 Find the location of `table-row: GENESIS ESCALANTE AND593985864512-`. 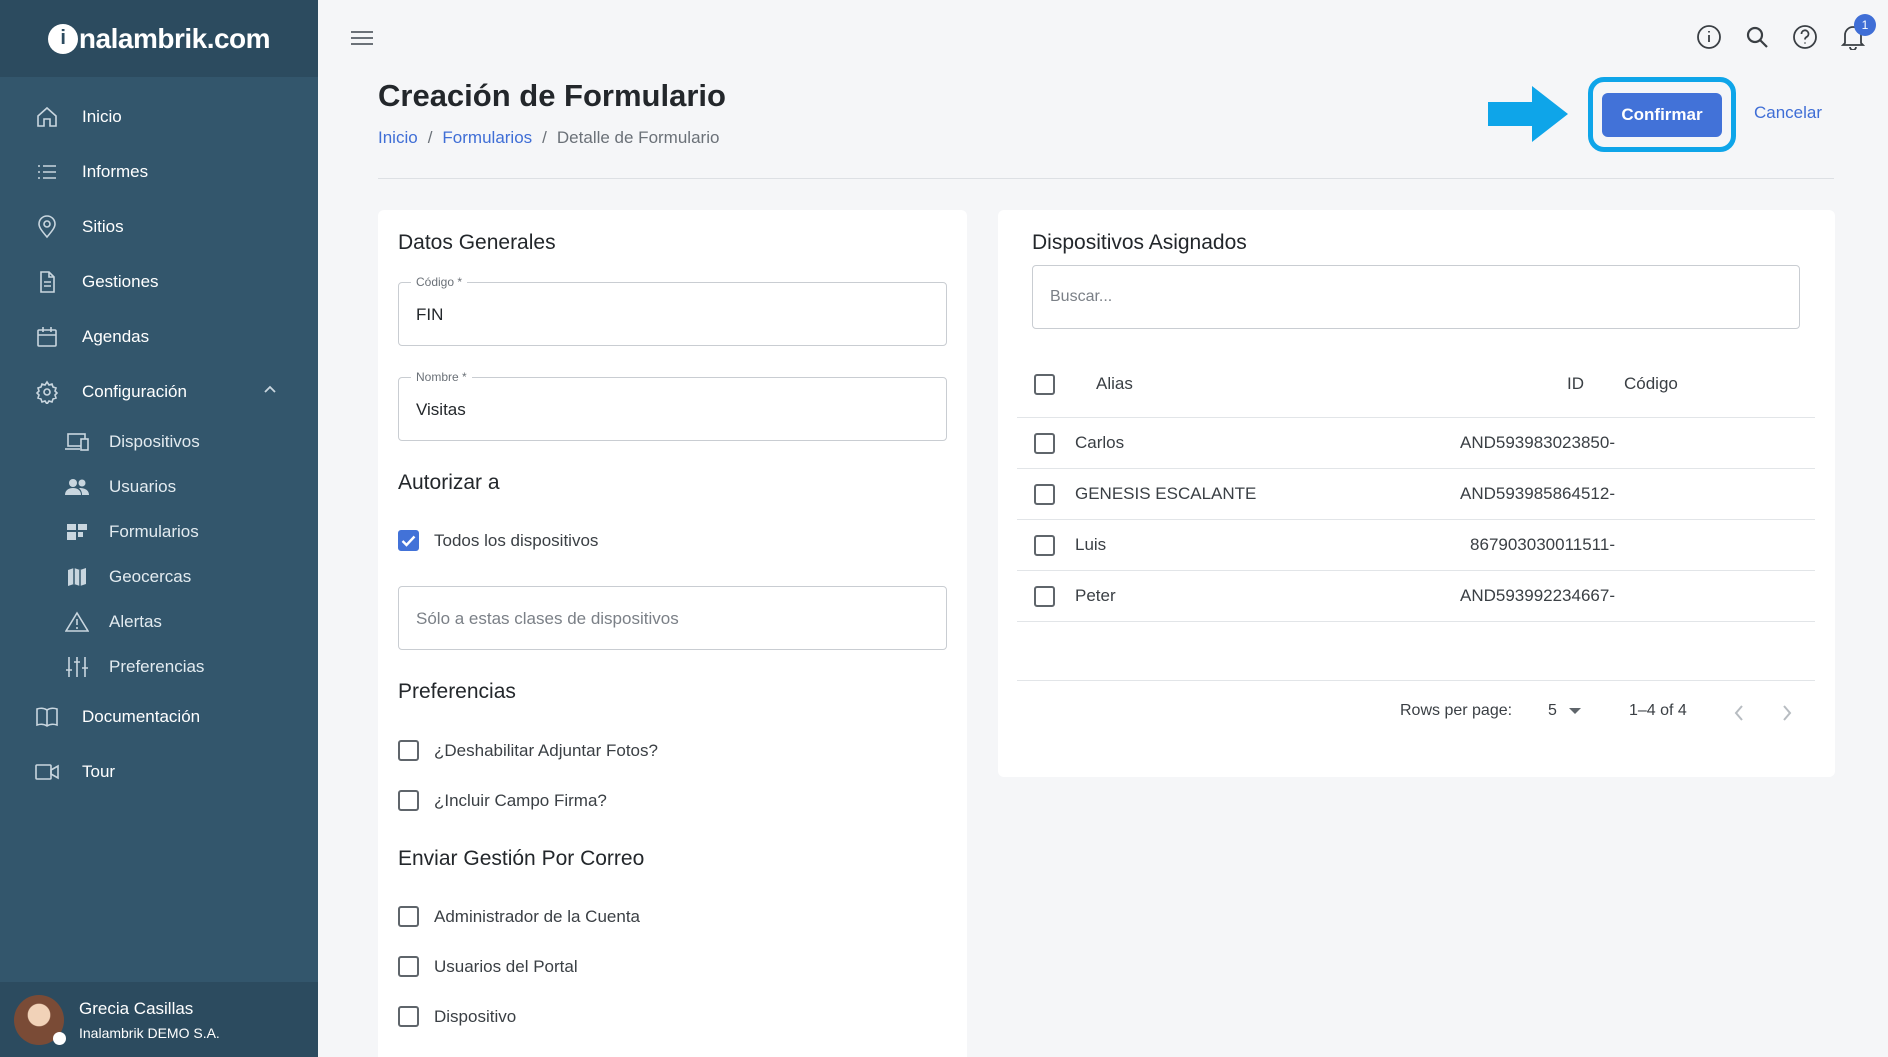

table-row: GENESIS ESCALANTE AND593985864512- is located at coordinates (1416, 494).